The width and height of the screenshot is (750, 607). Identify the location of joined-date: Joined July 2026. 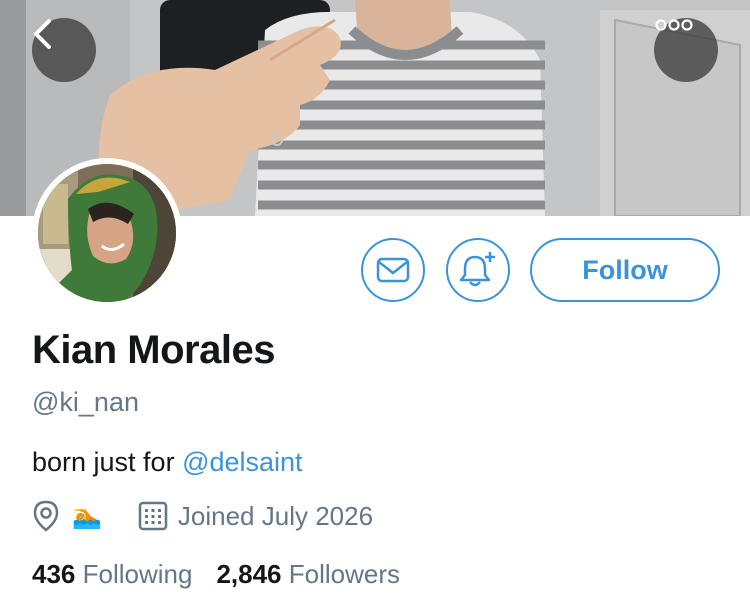
(275, 515).